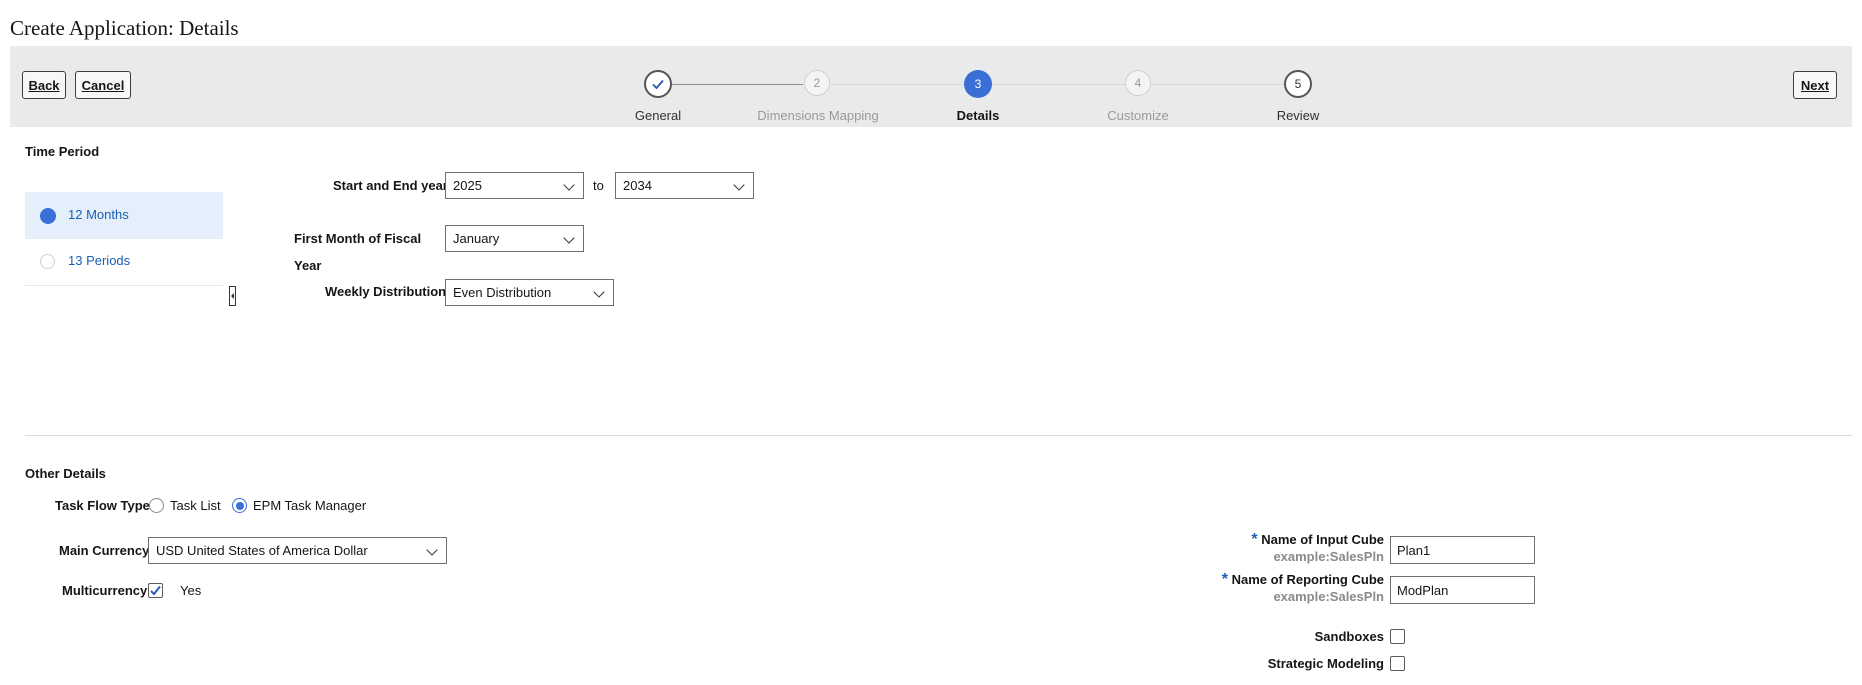  I want to click on end-year-select: 2034, so click(684, 185).